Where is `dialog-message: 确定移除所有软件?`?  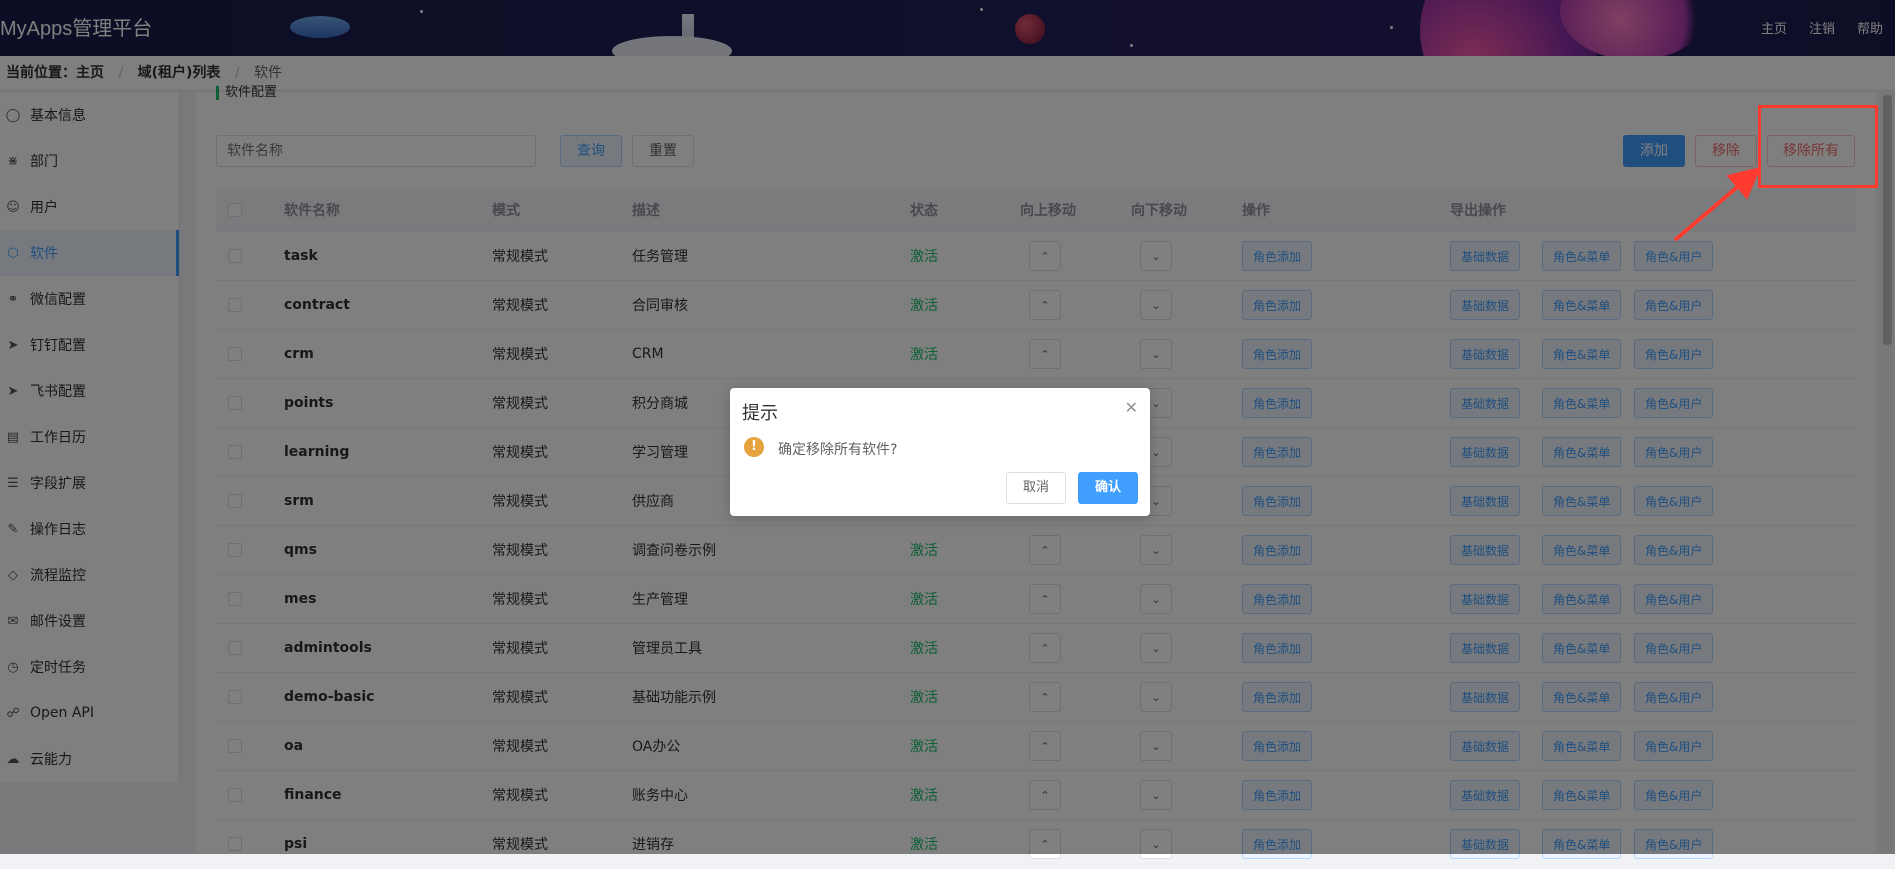 dialog-message: 确定移除所有软件? is located at coordinates (838, 450).